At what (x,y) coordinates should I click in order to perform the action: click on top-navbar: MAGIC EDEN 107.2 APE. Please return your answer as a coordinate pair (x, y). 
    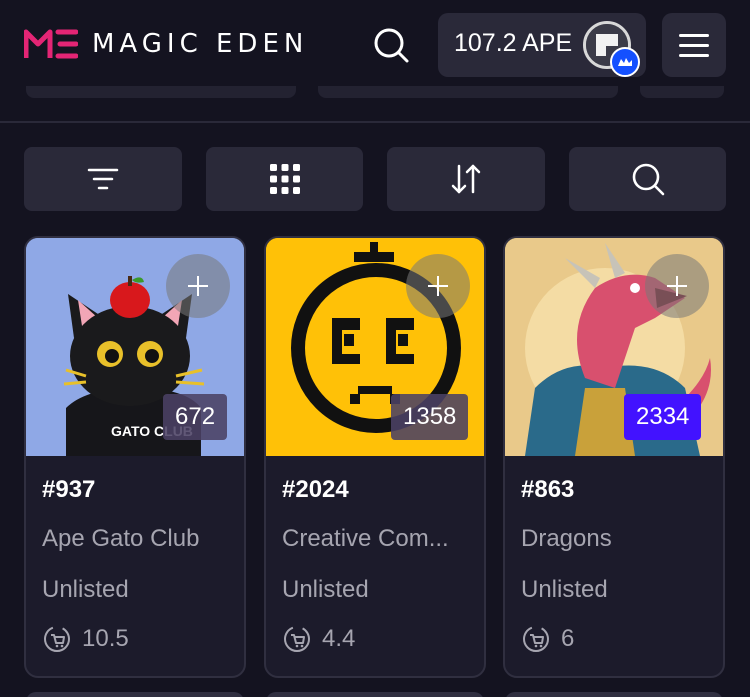
    Looking at the image, I should click on (375, 46).